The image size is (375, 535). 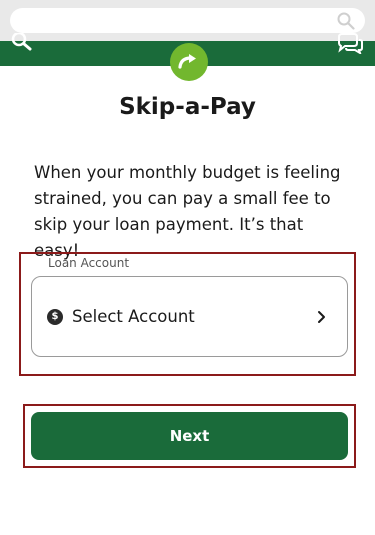 I want to click on search-input, so click(x=187, y=20).